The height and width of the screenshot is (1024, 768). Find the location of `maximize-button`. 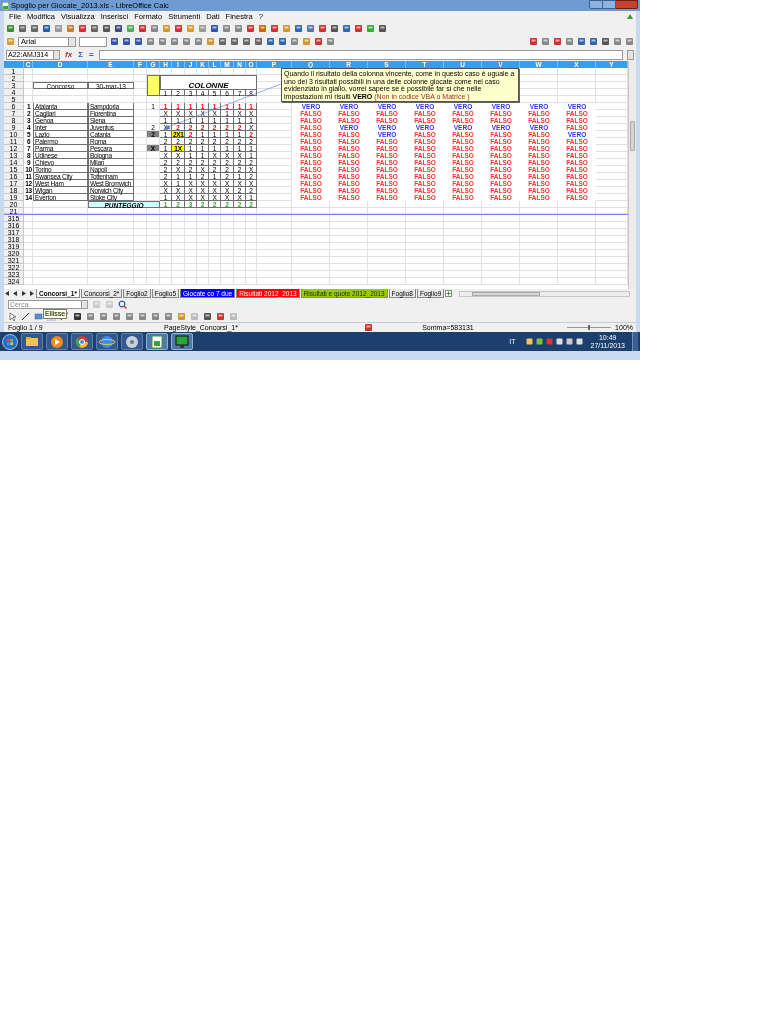

maximize-button is located at coordinates (609, 4).